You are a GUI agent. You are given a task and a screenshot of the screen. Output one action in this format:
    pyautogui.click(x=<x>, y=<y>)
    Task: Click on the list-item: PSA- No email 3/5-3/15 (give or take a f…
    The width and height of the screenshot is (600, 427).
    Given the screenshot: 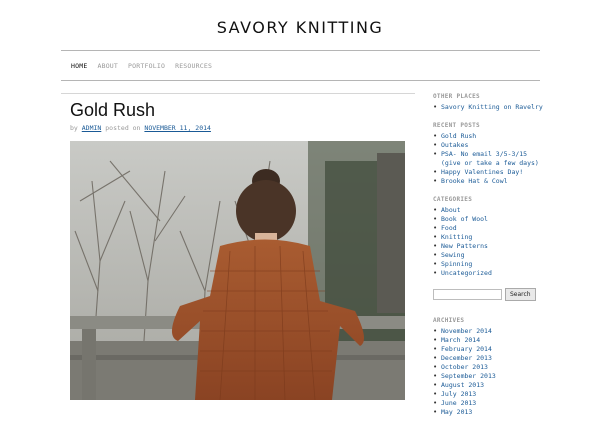 What is the action you would take?
    pyautogui.click(x=488, y=159)
    